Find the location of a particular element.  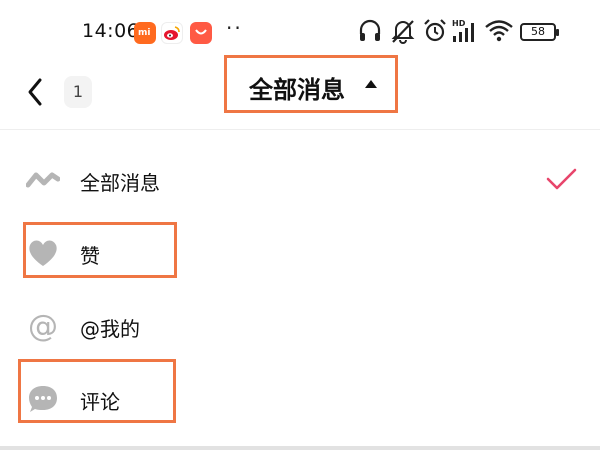

checkmark-icon is located at coordinates (561, 179).